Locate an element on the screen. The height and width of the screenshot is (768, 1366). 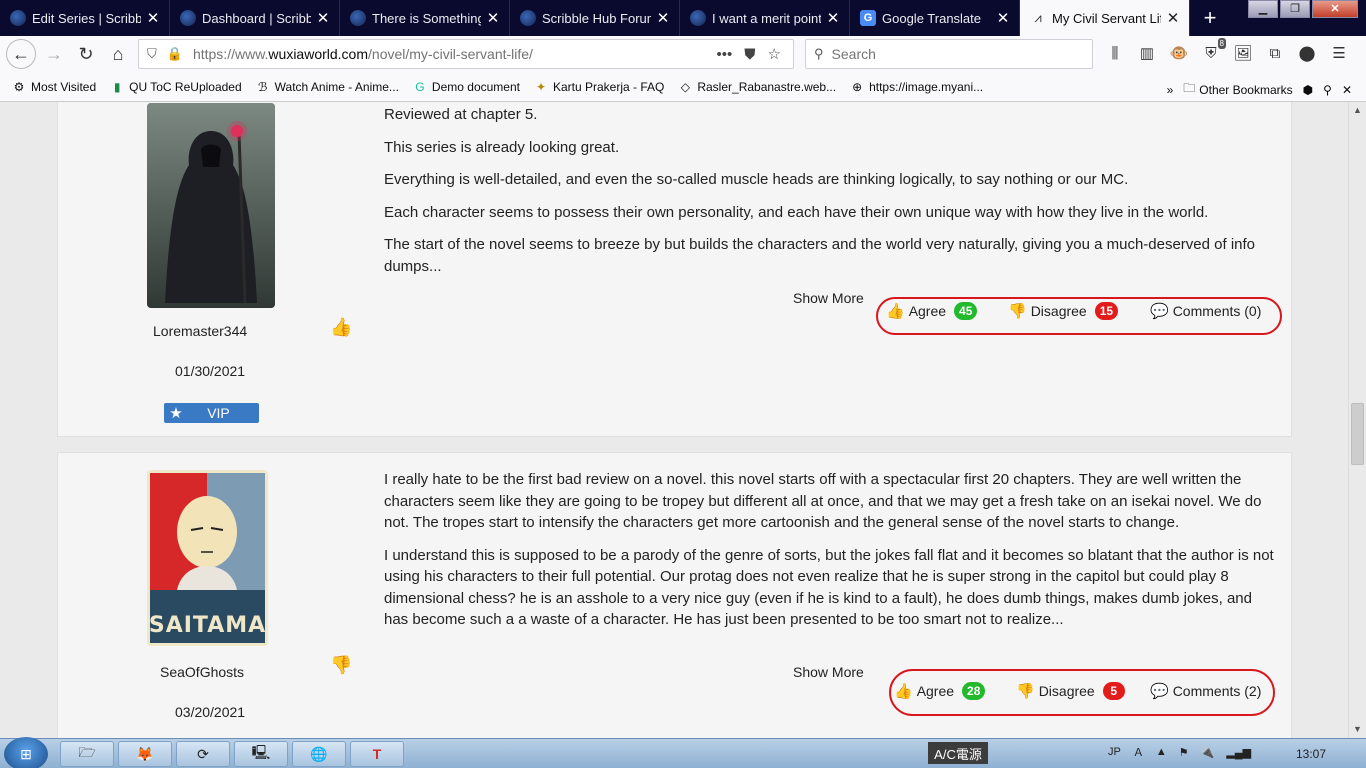
lock-icon: 🔒 is located at coordinates (175, 54).